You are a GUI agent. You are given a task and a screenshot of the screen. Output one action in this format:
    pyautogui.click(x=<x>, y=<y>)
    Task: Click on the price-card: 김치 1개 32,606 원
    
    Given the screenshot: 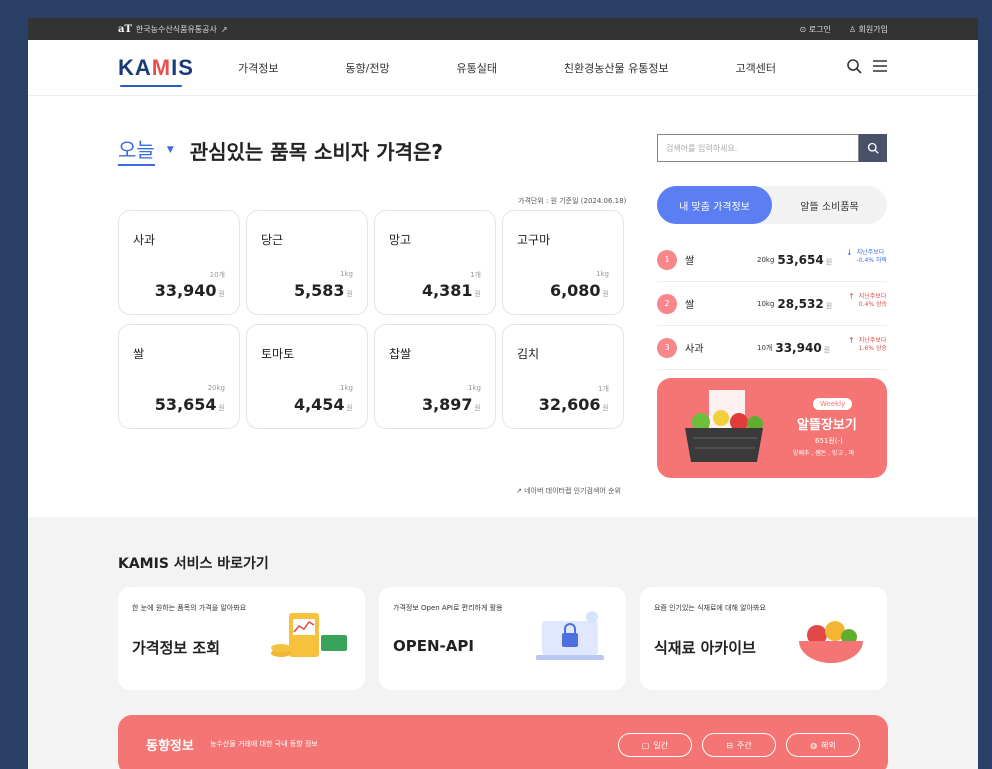 What is the action you would take?
    pyautogui.click(x=563, y=376)
    